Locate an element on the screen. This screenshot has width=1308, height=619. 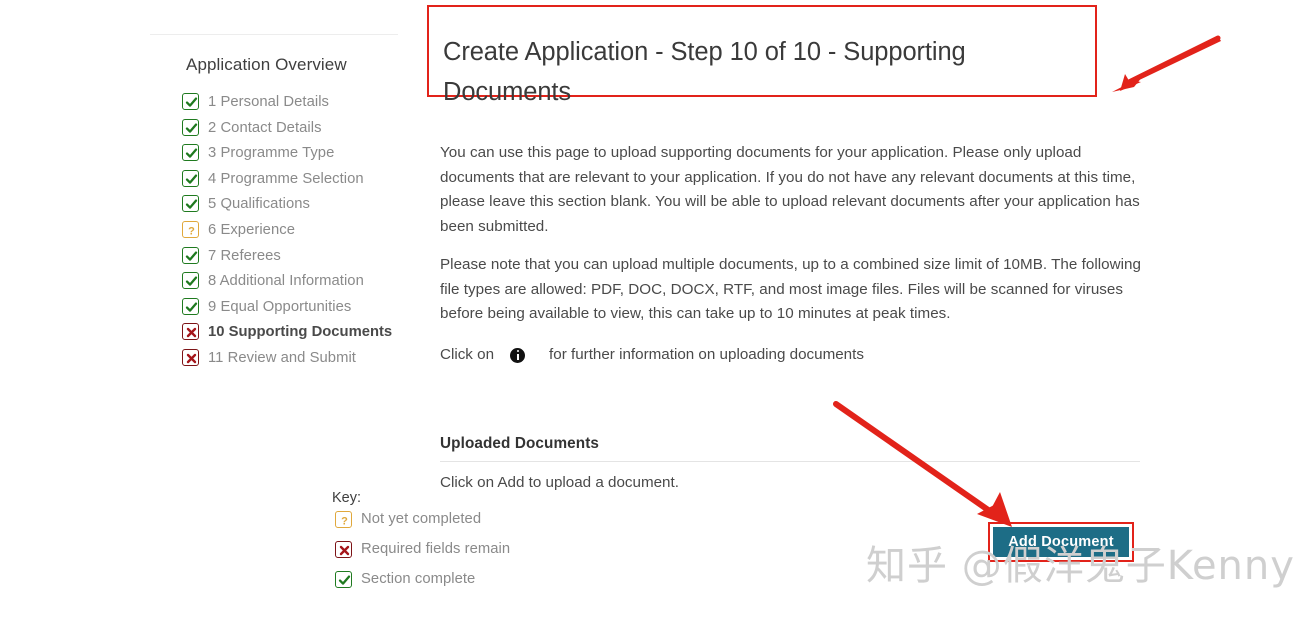
info-icon is located at coordinates (518, 355).